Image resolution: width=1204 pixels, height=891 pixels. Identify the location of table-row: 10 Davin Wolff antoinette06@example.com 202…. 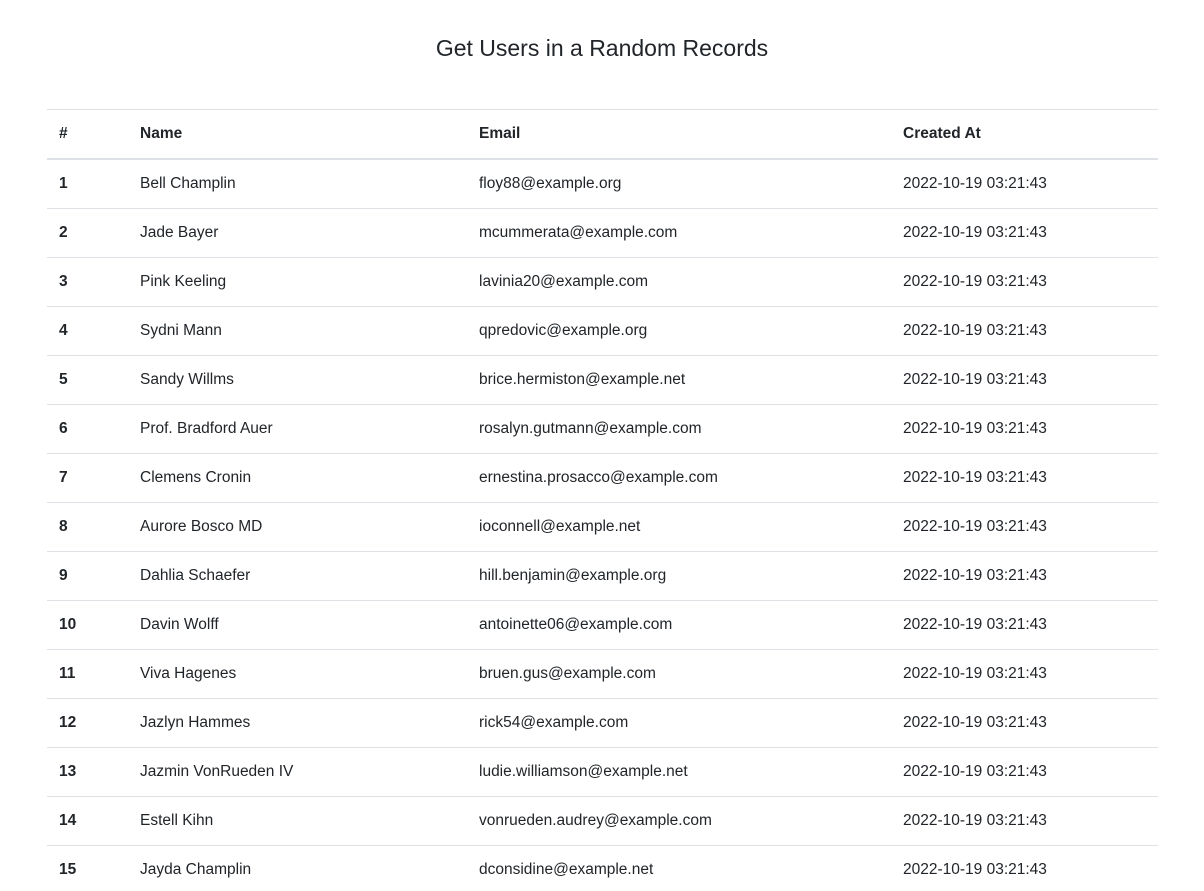
(602, 625).